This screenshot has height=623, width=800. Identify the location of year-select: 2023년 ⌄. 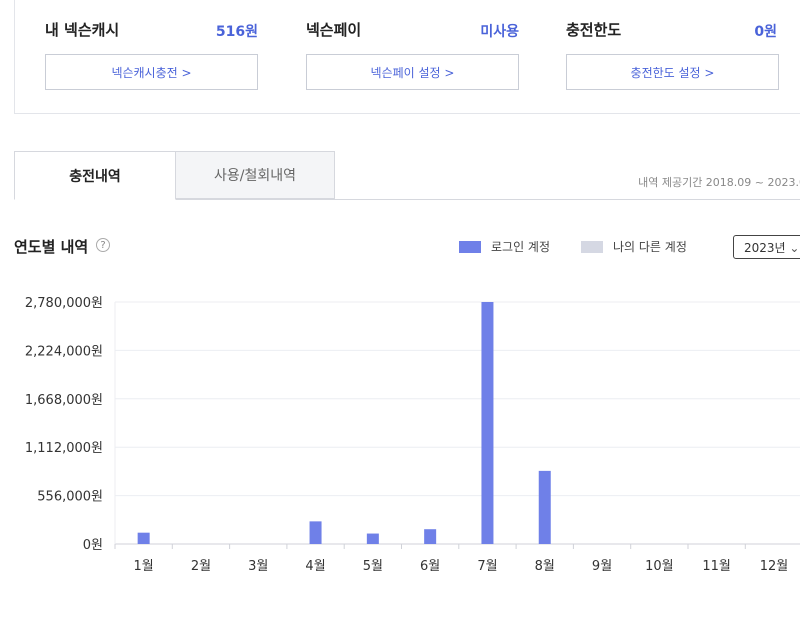
(766, 247).